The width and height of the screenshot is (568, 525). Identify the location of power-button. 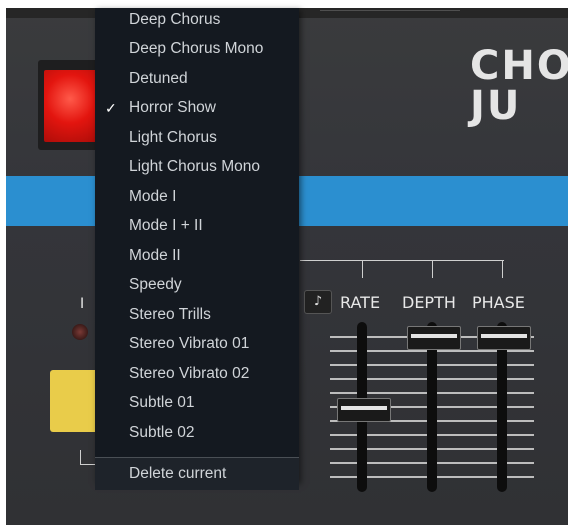
(73, 106).